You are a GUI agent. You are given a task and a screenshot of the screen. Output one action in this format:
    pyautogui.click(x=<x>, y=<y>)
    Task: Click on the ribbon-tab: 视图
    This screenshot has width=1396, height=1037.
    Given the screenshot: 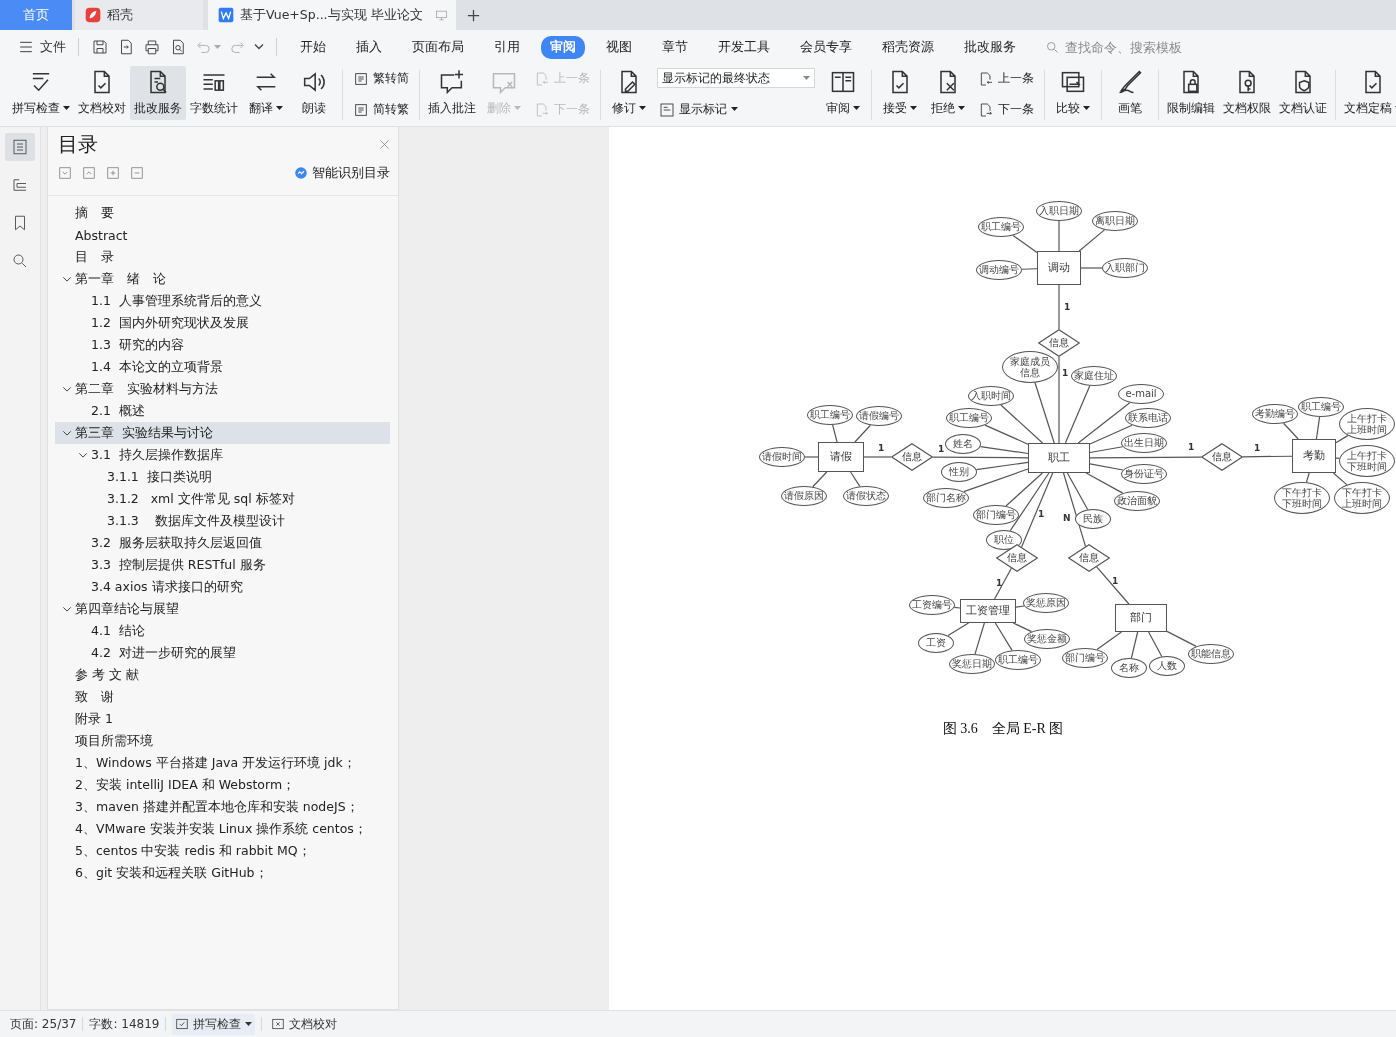 What is the action you would take?
    pyautogui.click(x=619, y=47)
    